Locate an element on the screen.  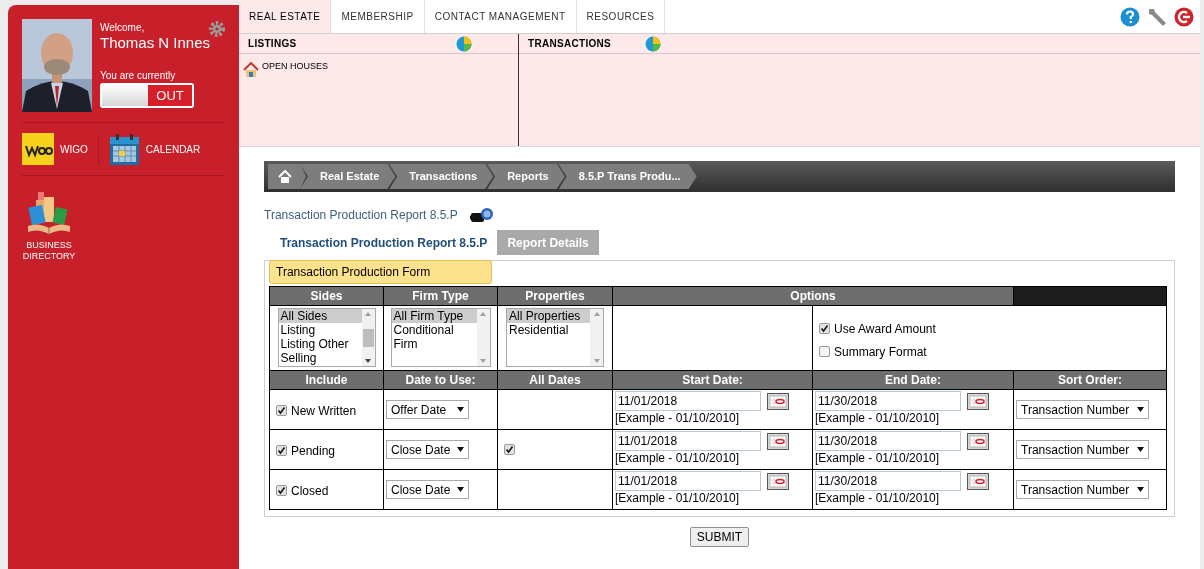
option-label: Use Award Amount is located at coordinates (885, 329).